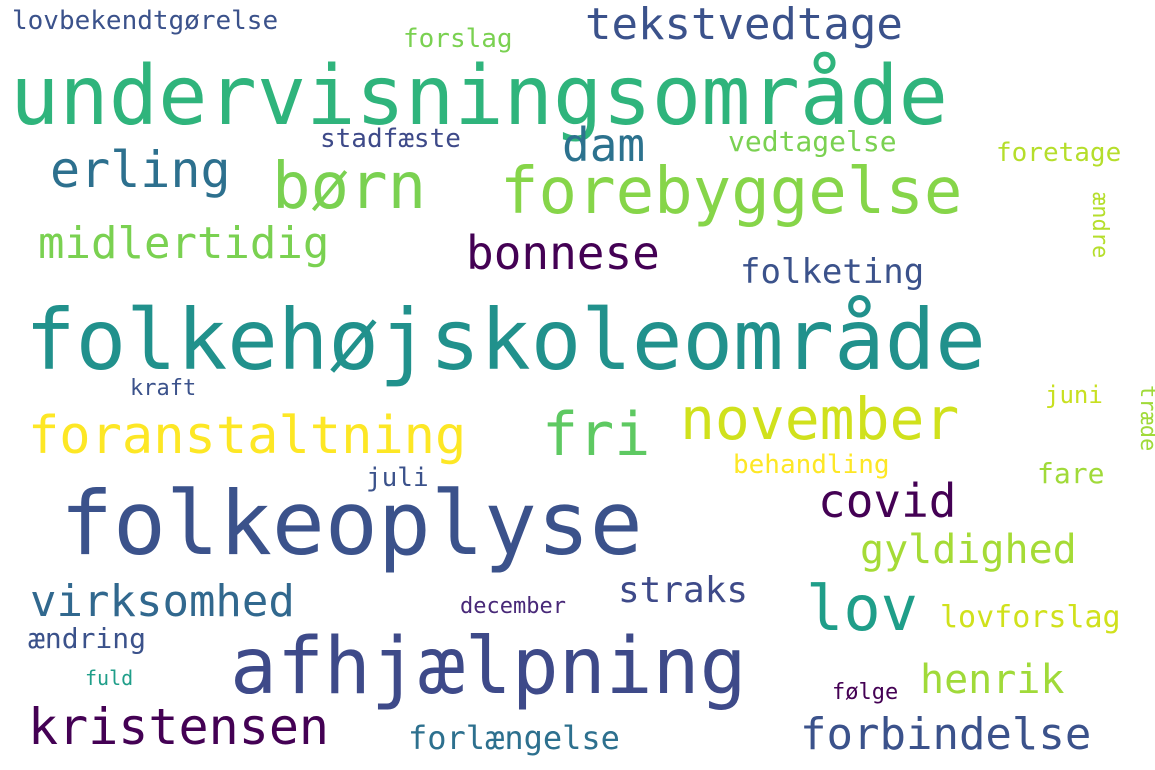  What do you see at coordinates (163, 388) in the screenshot?
I see `word-kraft: kraft` at bounding box center [163, 388].